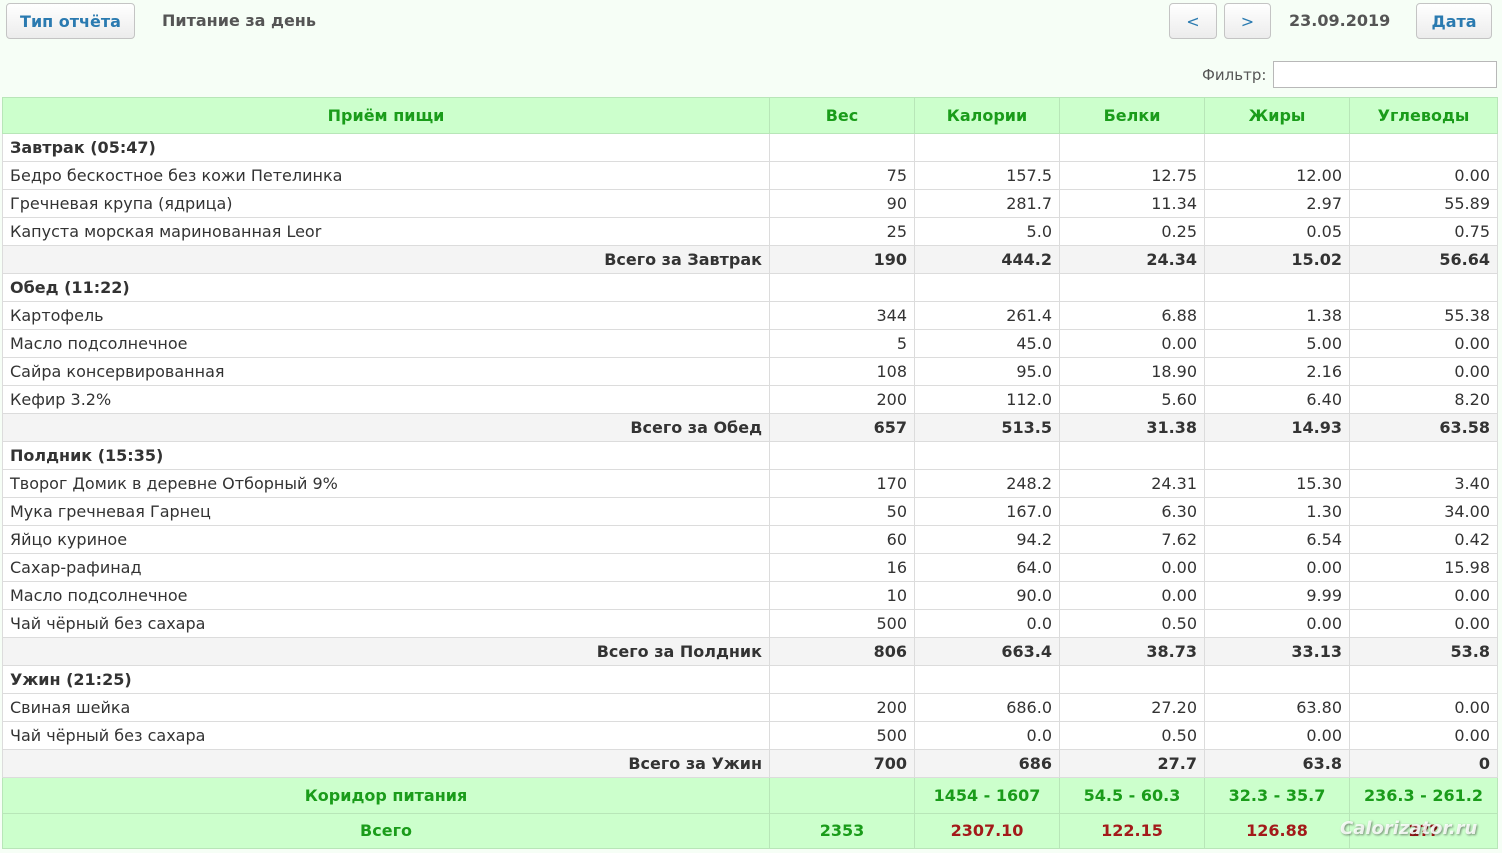  What do you see at coordinates (1132, 315) in the screenshot?
I see `product-protein: 6.88` at bounding box center [1132, 315].